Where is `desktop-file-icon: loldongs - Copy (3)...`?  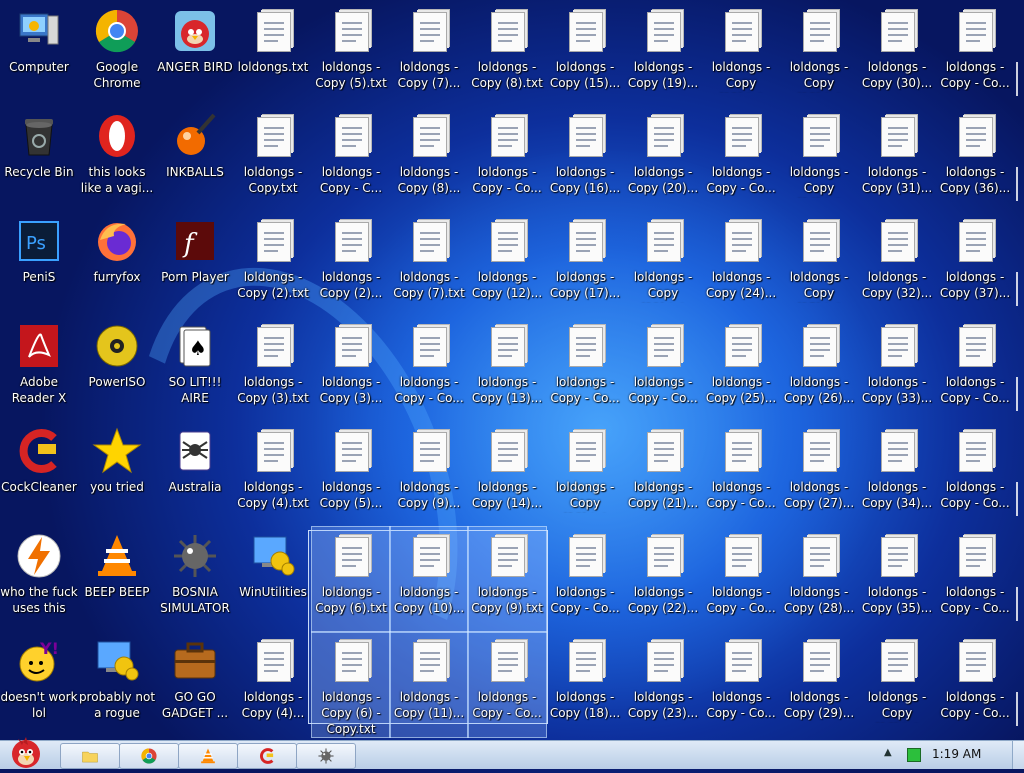 desktop-file-icon: loldongs - Copy (3)... is located at coordinates (351, 369).